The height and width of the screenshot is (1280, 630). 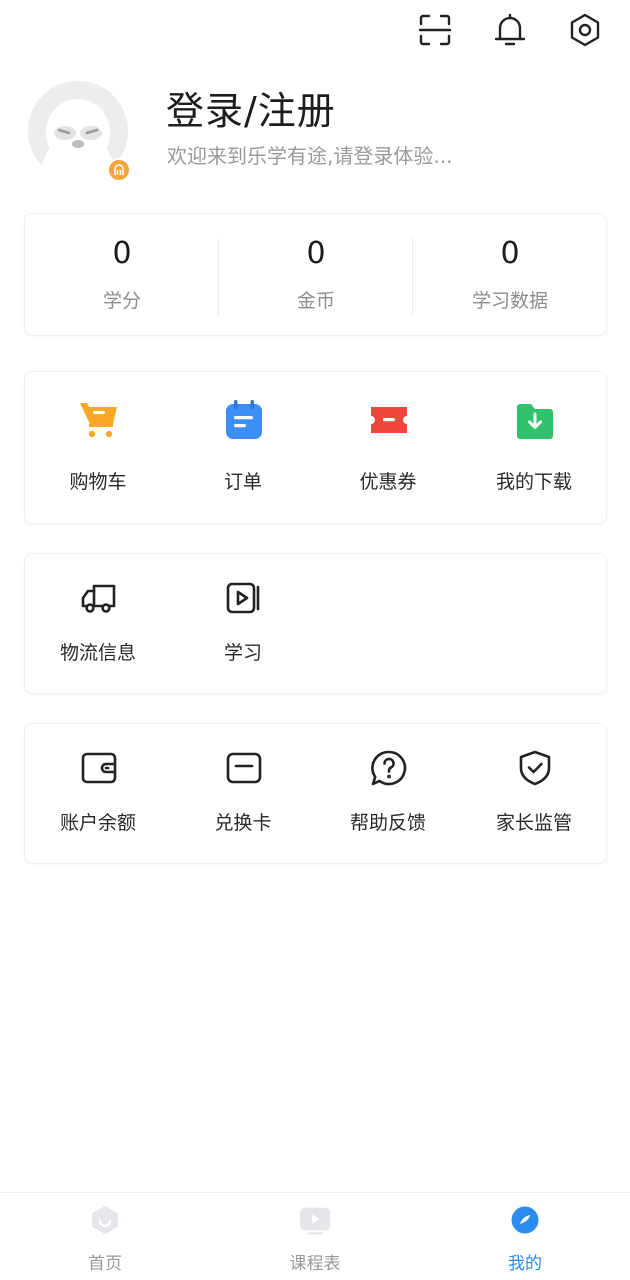 I want to click on stats-card: 0 学分 0 金币 0 学习数据, so click(x=315, y=274).